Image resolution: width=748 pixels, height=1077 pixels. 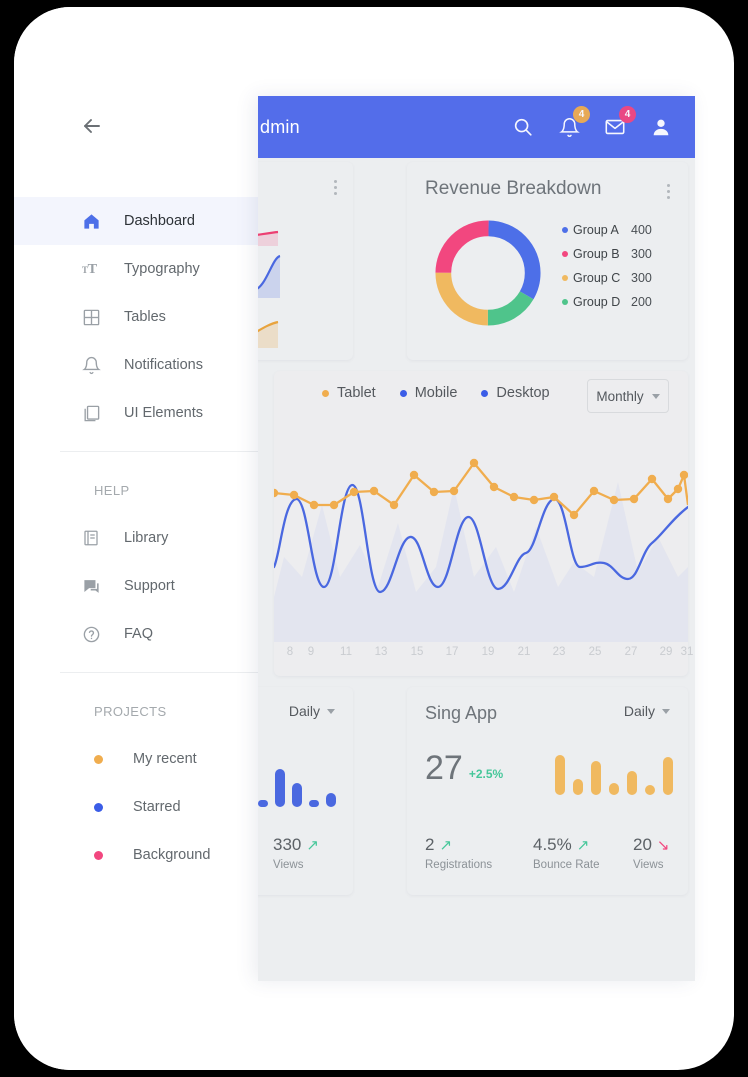 I want to click on sidebar-item-label: Dashboard, so click(x=159, y=221).